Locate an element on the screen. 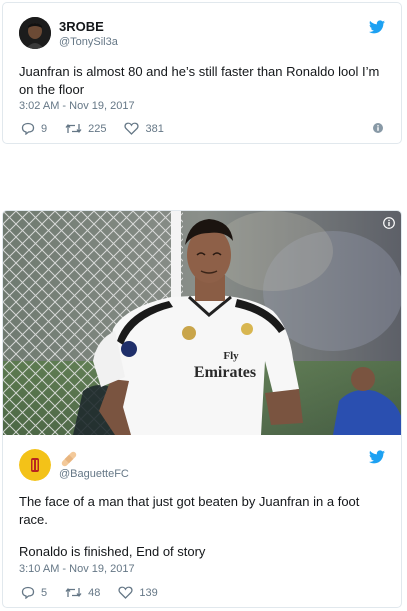  retweet-count: 48 is located at coordinates (94, 592).